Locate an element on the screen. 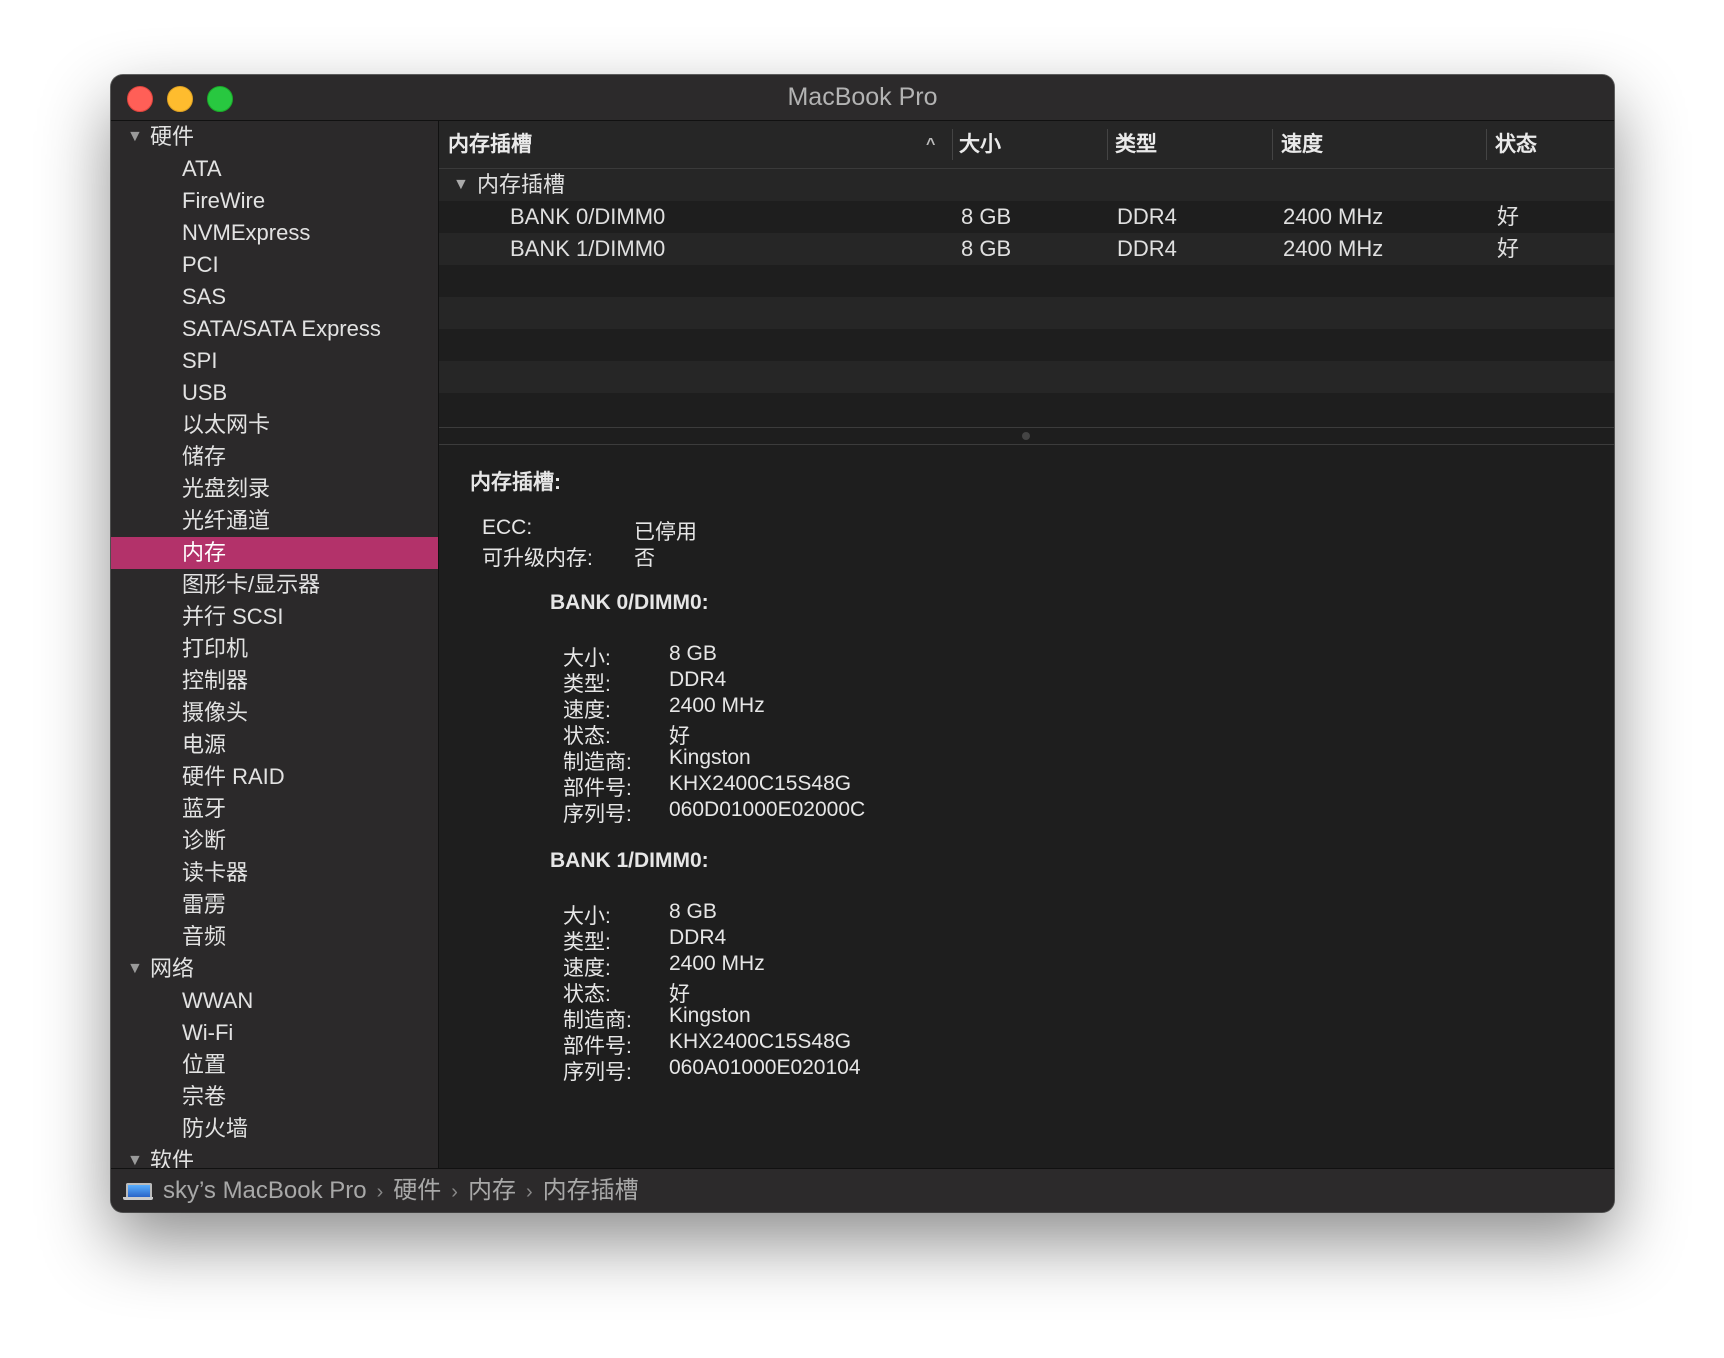 The width and height of the screenshot is (1724, 1358). column-header-speed: 速度 is located at coordinates (1302, 144).